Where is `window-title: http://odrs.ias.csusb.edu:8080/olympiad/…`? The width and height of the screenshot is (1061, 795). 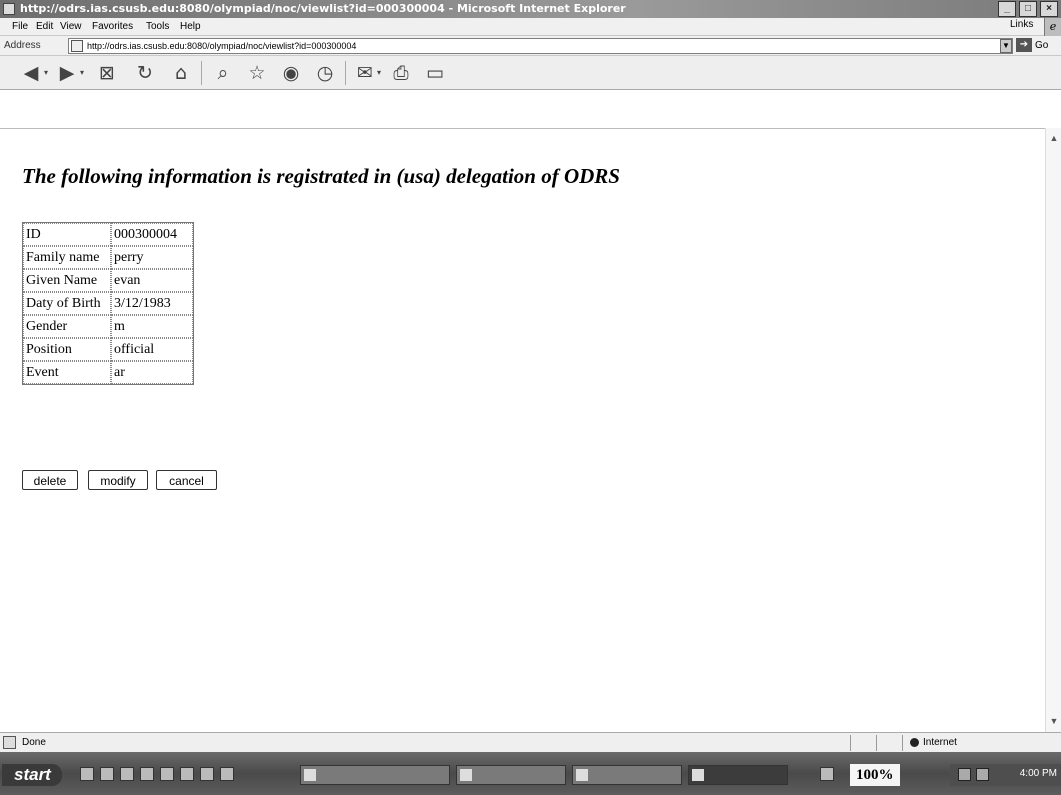
window-title: http://odrs.ias.csusb.edu:8080/olympiad/… is located at coordinates (323, 8).